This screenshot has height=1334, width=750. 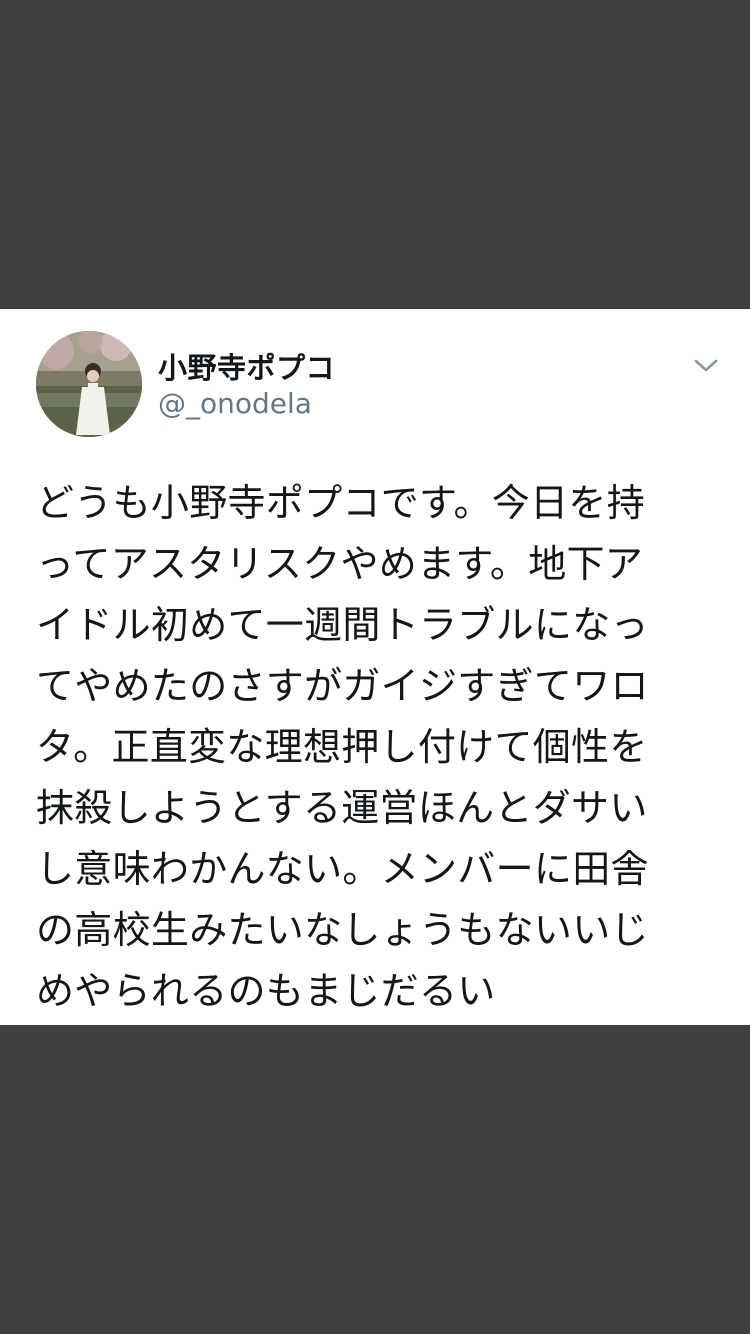 What do you see at coordinates (342, 747) in the screenshot?
I see `tweet-text-line: タ。正直変な理想押し付けて個性を` at bounding box center [342, 747].